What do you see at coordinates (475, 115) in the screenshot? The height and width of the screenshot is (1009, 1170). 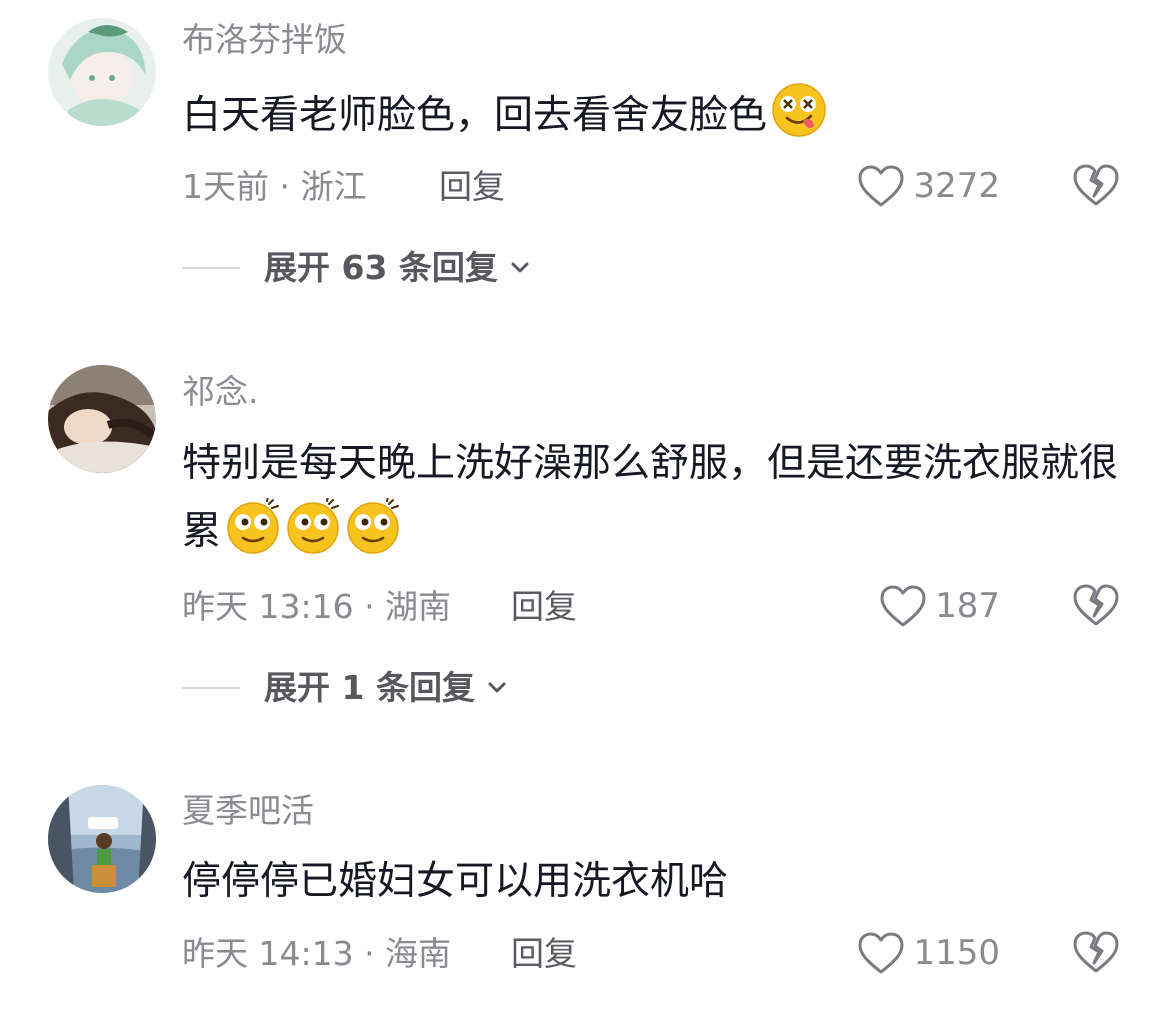 I see `comment-text-body: 白天看老师脸色，回去看舍友脸色` at bounding box center [475, 115].